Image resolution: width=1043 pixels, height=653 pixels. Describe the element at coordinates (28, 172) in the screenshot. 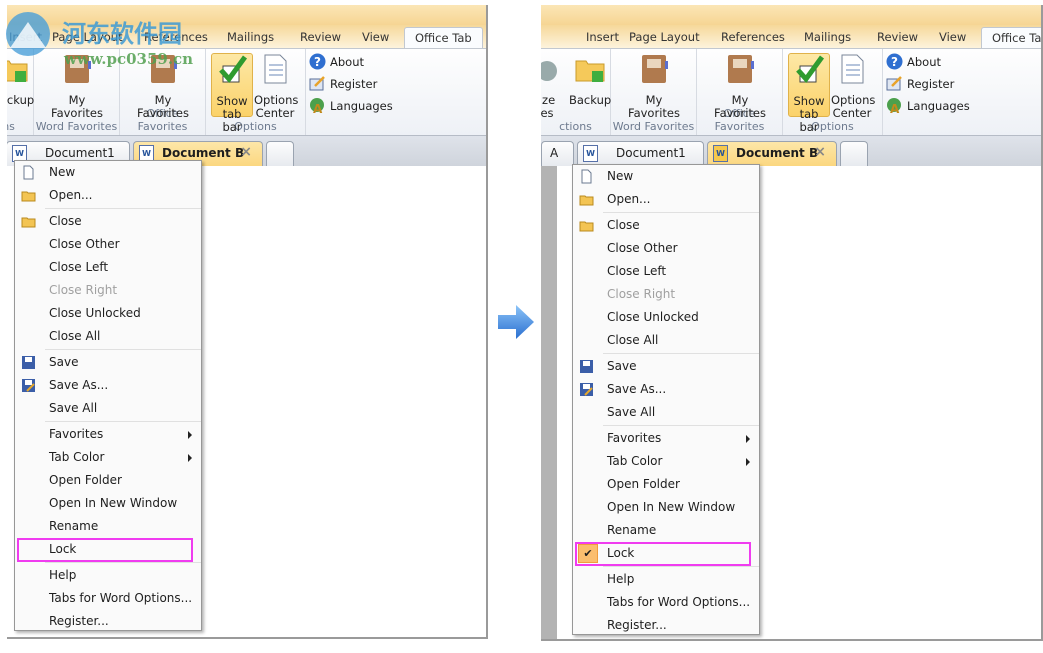

I see `new-document-icon` at that location.